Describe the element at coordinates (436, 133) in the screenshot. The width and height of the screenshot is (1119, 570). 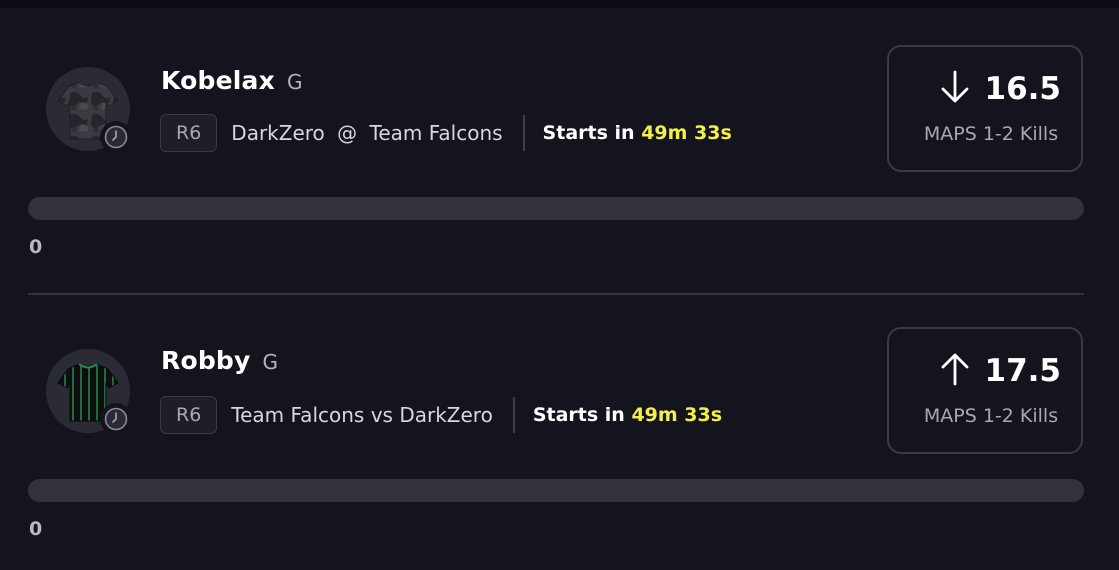
I see `opponent-name: Team Falcons` at that location.